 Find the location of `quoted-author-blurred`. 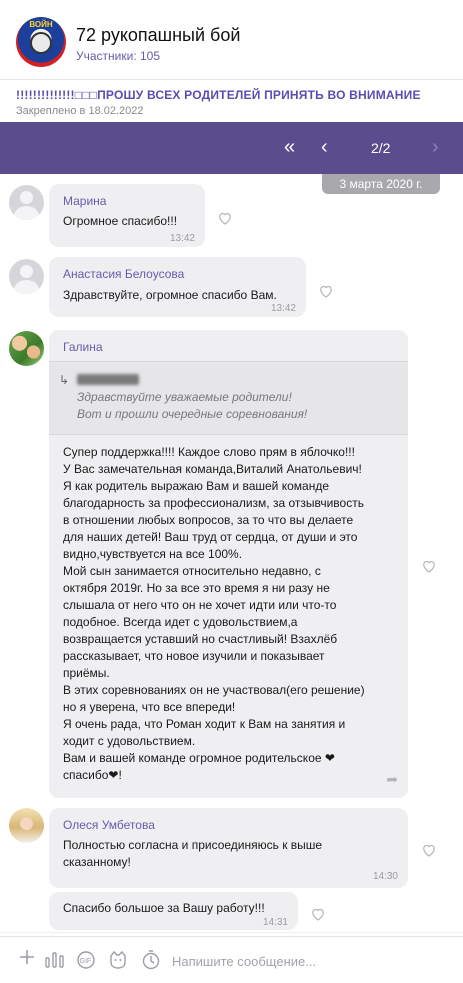

quoted-author-blurred is located at coordinates (108, 379).